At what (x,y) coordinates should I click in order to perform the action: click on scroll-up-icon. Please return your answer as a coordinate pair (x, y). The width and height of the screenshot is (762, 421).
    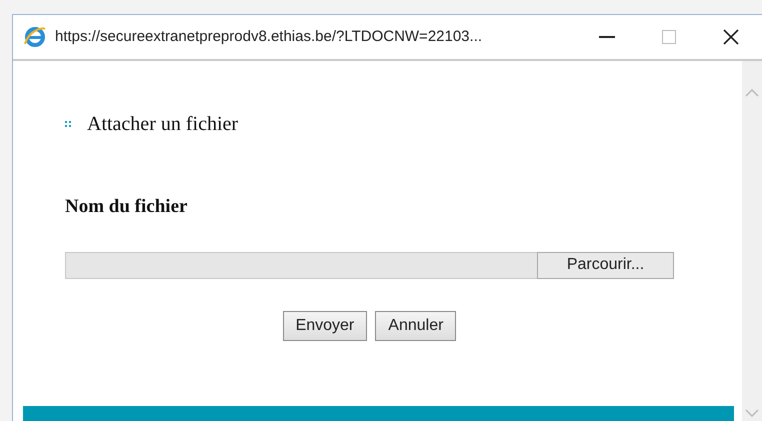
    Looking at the image, I should click on (752, 93).